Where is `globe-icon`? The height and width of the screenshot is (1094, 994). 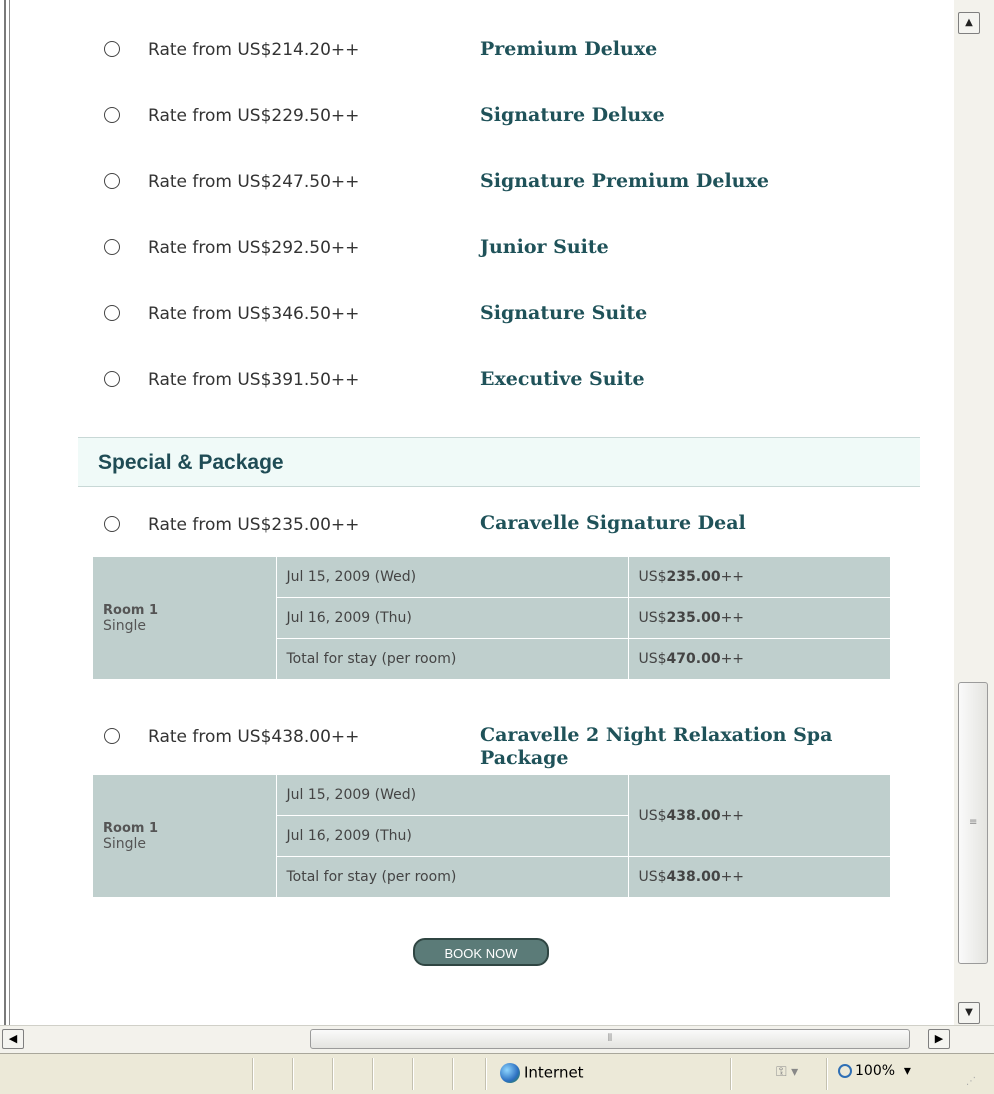 globe-icon is located at coordinates (510, 1073).